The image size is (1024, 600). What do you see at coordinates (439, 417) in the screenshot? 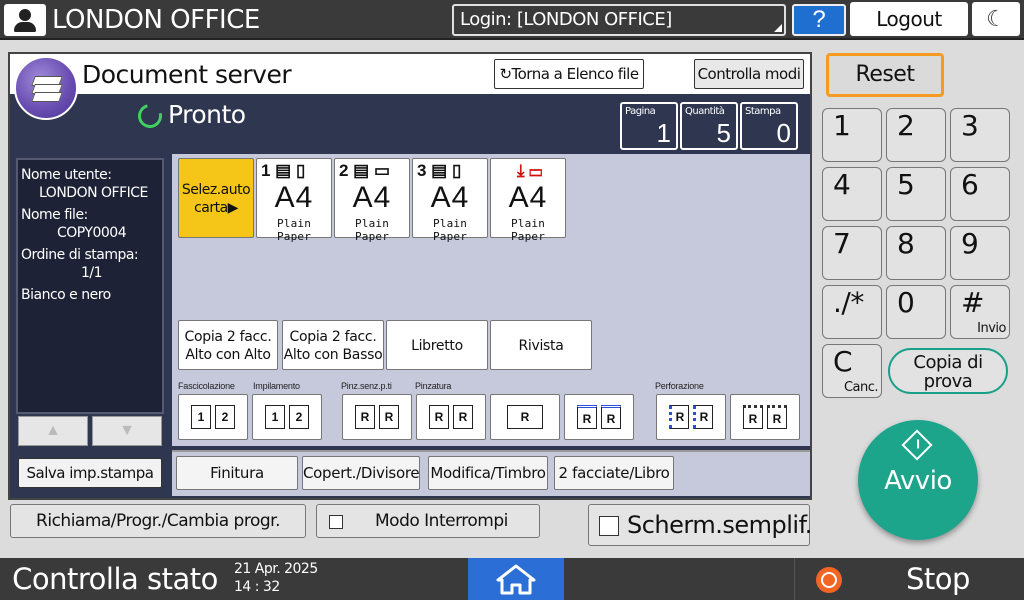
I see `staple-icon: R` at bounding box center [439, 417].